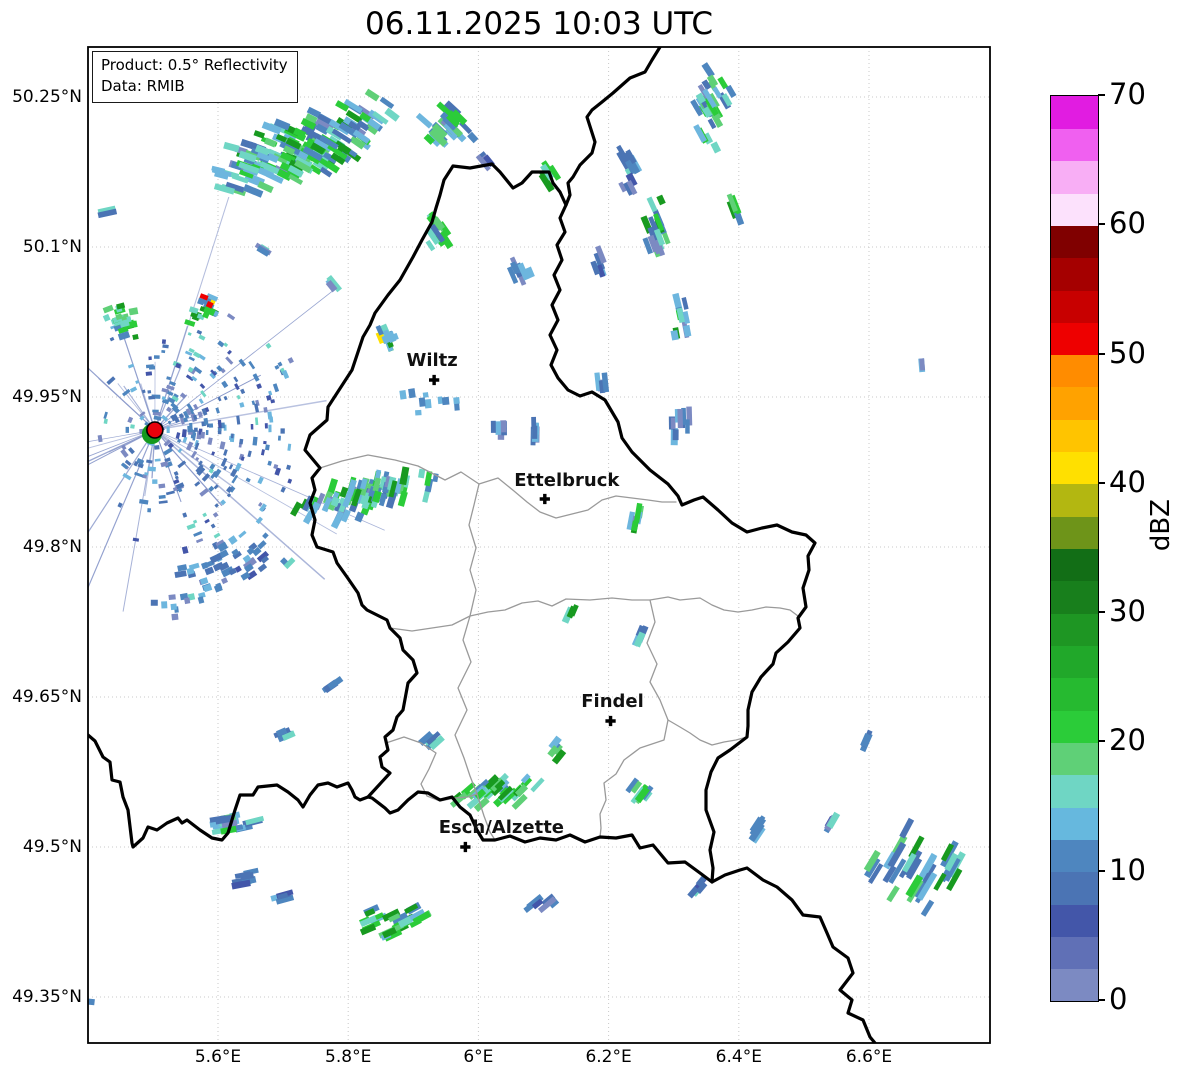 The image size is (1184, 1081). Describe the element at coordinates (567, 480) in the screenshot. I see `city-label: Ettelbruck` at that location.